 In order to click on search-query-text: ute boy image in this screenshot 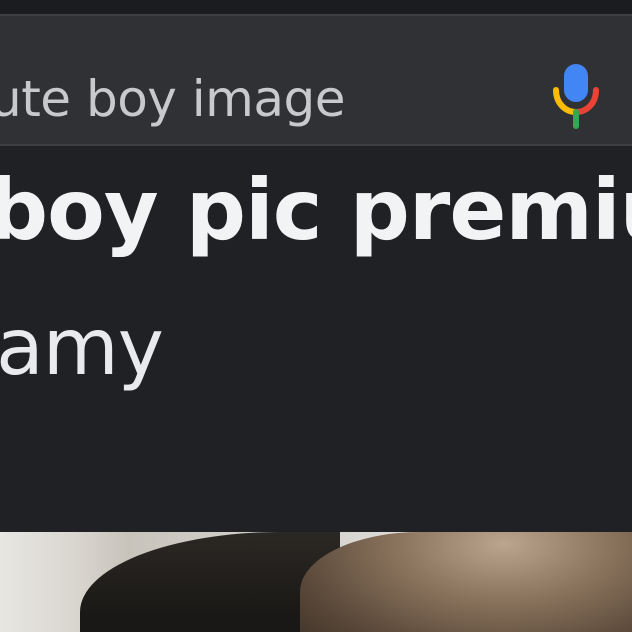, I will do `click(173, 99)`.